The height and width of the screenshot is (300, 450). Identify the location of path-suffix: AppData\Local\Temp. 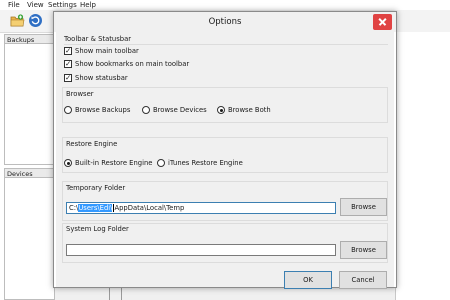
(149, 208).